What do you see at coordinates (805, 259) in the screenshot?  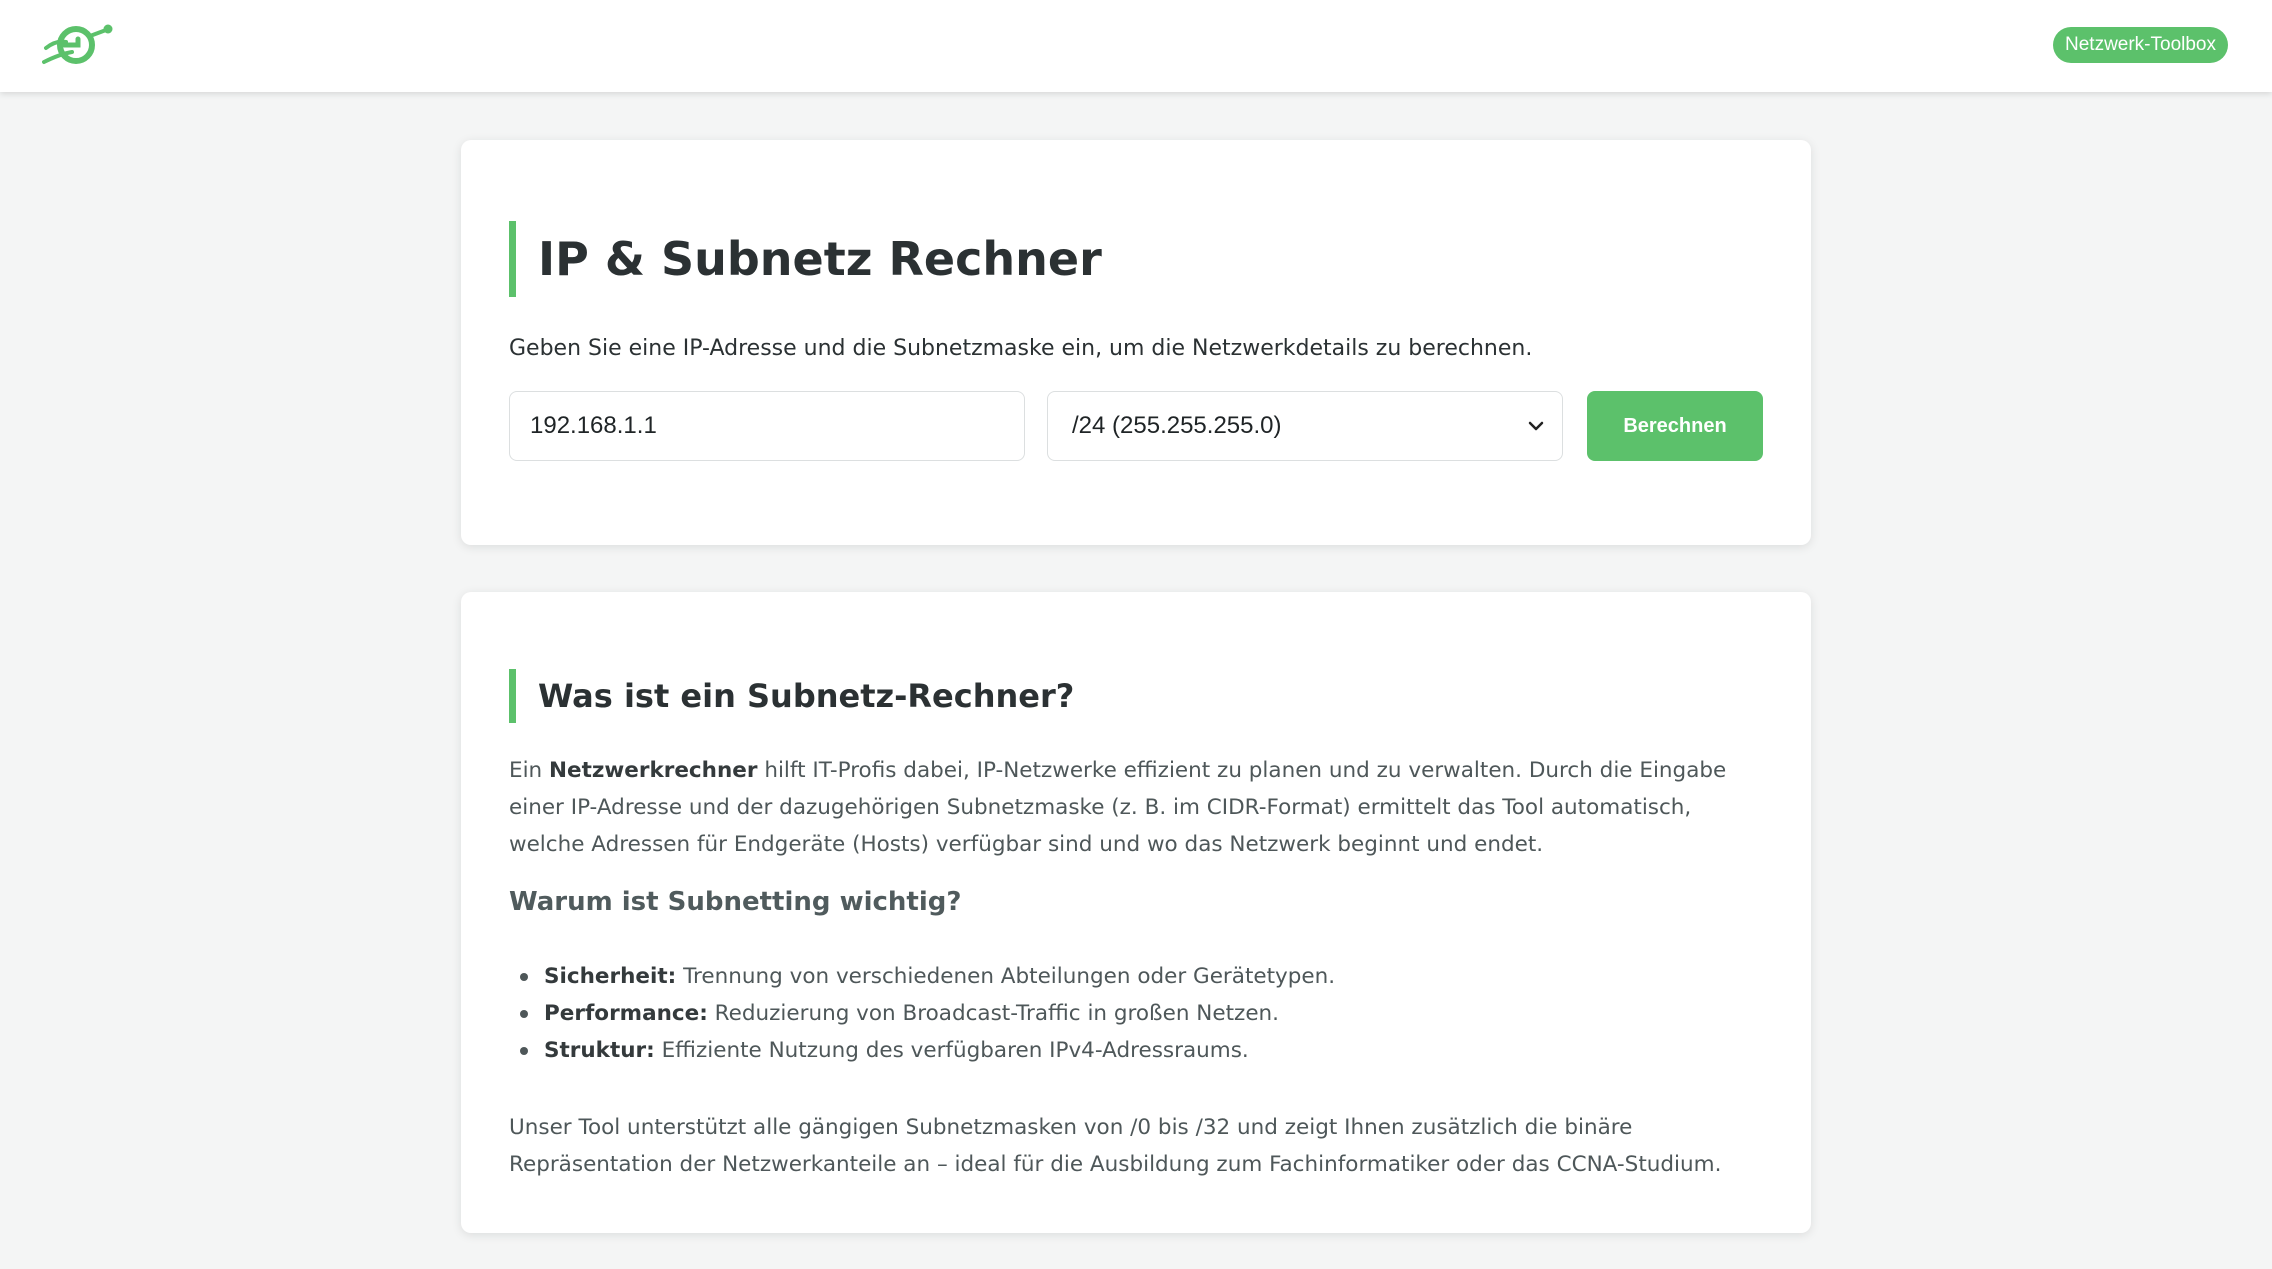 I see `page-title: IP & Subnetz Rechner` at bounding box center [805, 259].